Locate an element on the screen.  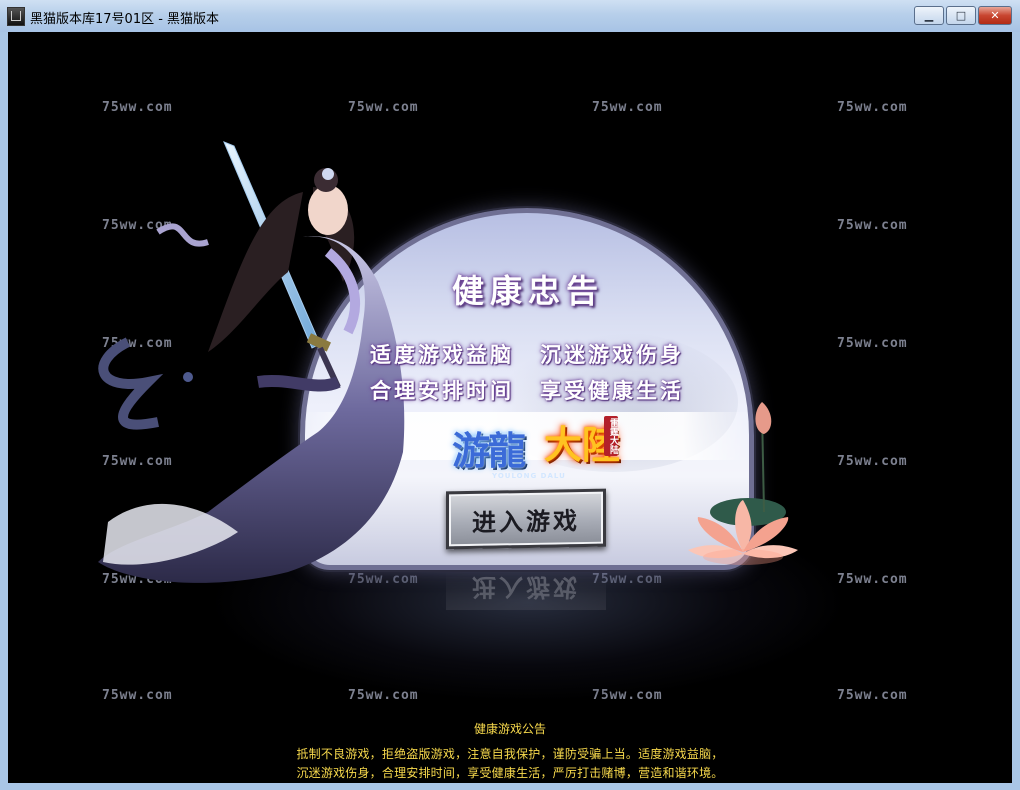
health-advice-title: 健康忠告 is located at coordinates (527, 291).